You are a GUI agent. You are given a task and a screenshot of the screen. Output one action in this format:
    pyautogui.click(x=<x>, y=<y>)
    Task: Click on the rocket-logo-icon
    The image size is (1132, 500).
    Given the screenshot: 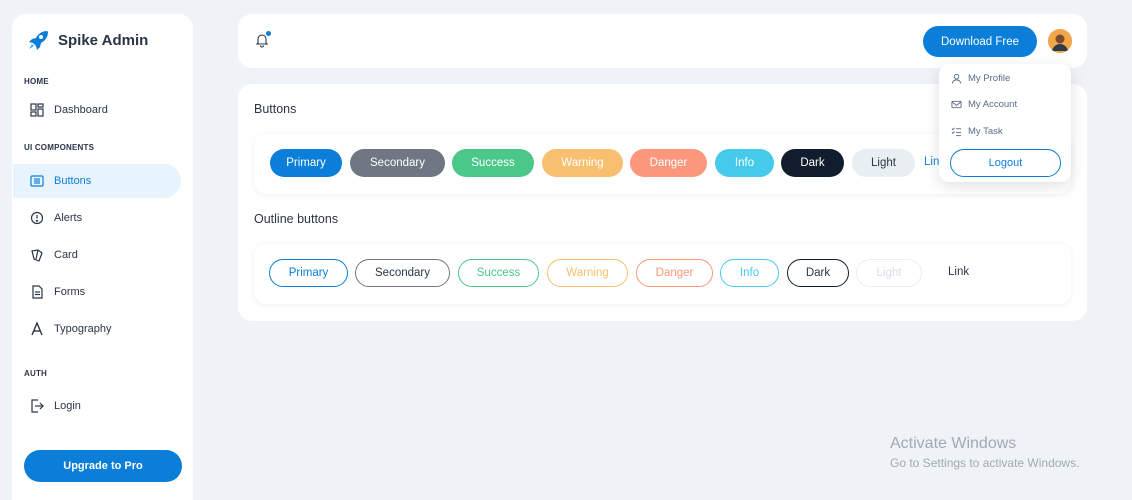 What is the action you would take?
    pyautogui.click(x=38, y=40)
    